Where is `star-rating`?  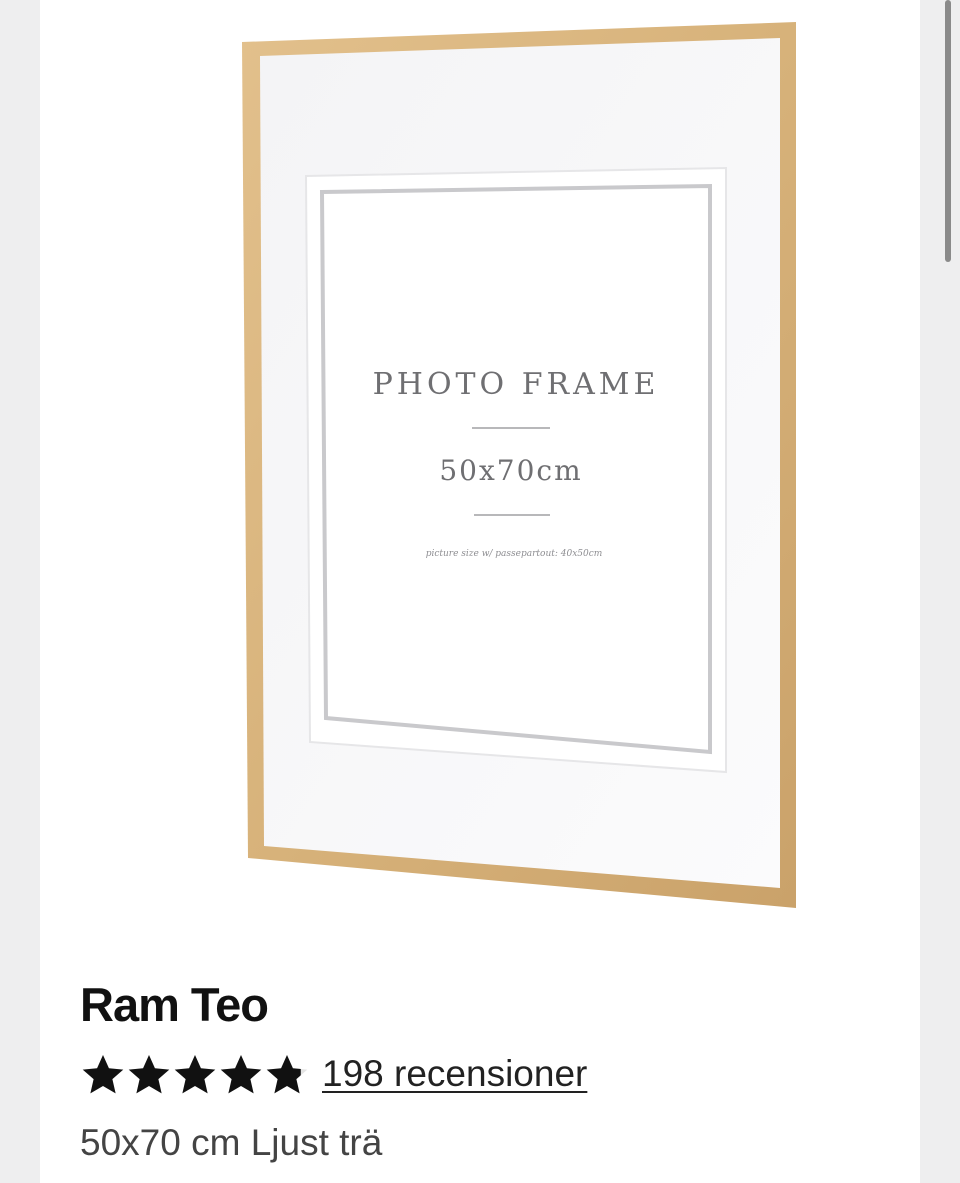 star-rating is located at coordinates (195, 1074).